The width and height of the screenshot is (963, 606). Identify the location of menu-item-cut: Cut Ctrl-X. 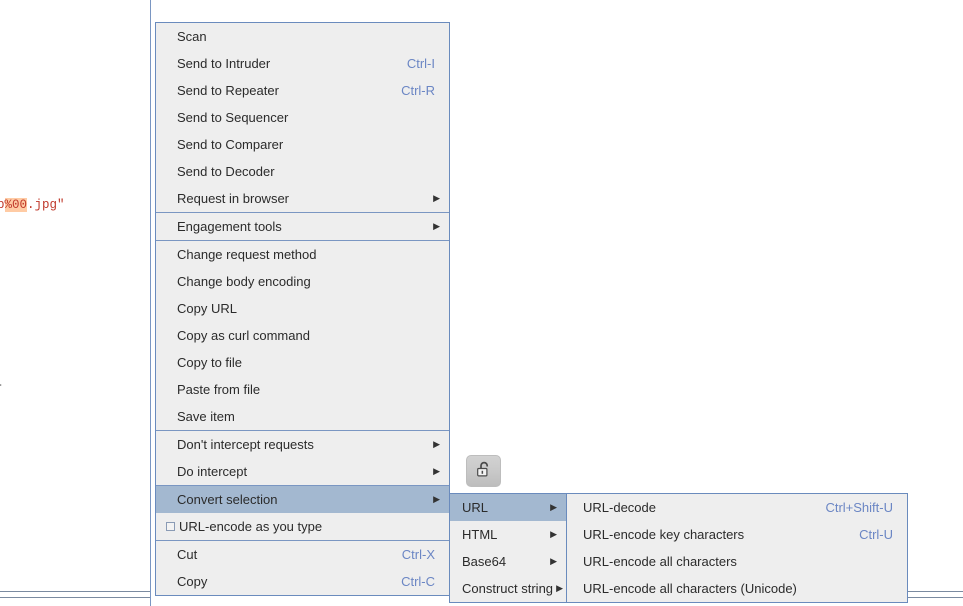
(302, 554).